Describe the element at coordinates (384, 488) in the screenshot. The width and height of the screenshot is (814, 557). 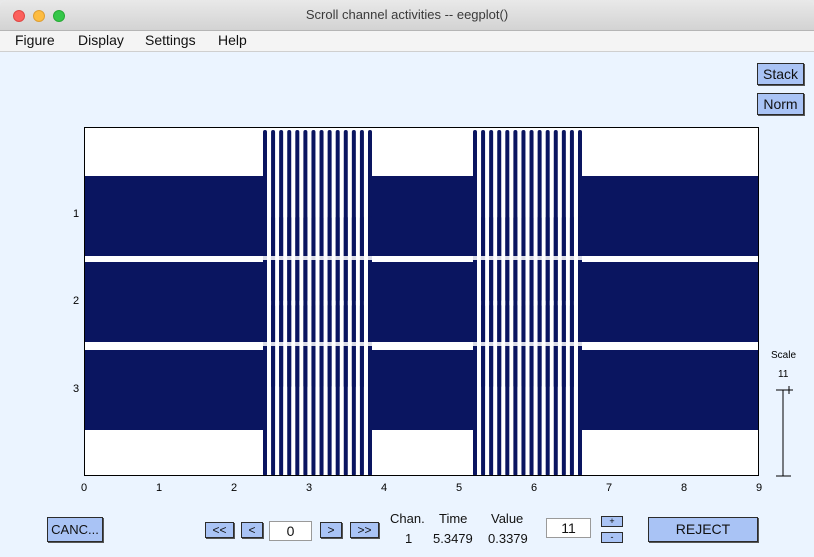
I see `x-tick-label: 4` at that location.